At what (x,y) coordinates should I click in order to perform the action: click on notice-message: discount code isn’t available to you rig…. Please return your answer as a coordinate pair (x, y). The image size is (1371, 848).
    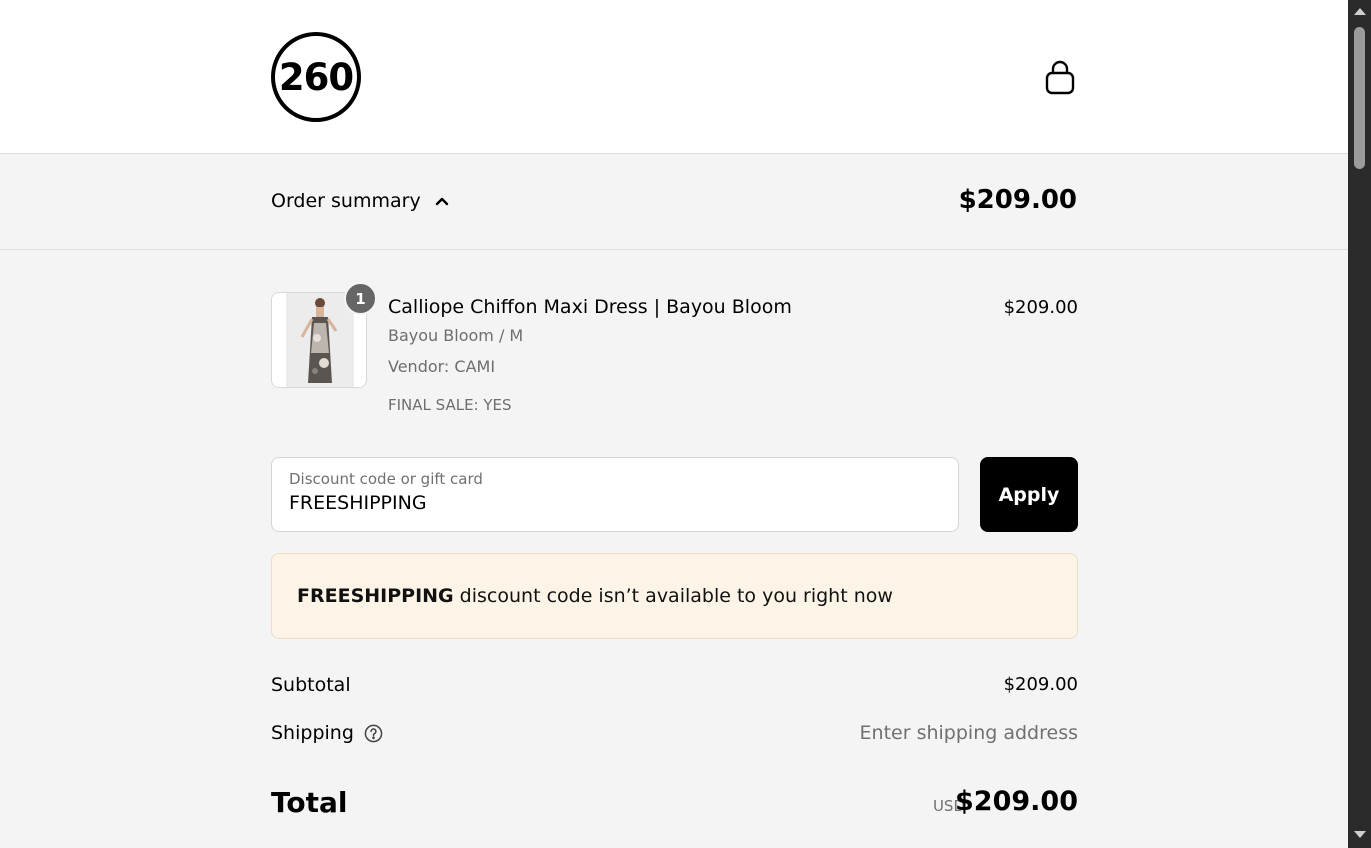
    Looking at the image, I should click on (673, 596).